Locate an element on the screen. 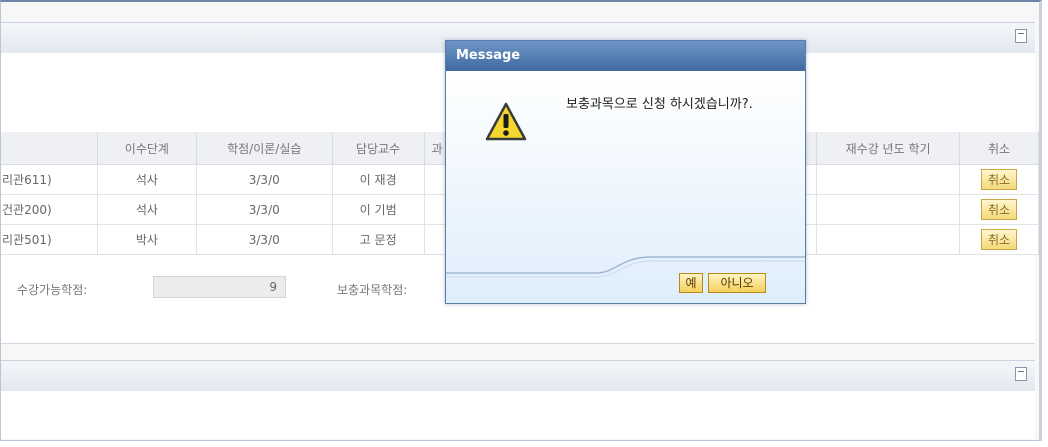 The width and height of the screenshot is (1048, 447). col-header-credits: 학점/이론/실습 is located at coordinates (264, 148).